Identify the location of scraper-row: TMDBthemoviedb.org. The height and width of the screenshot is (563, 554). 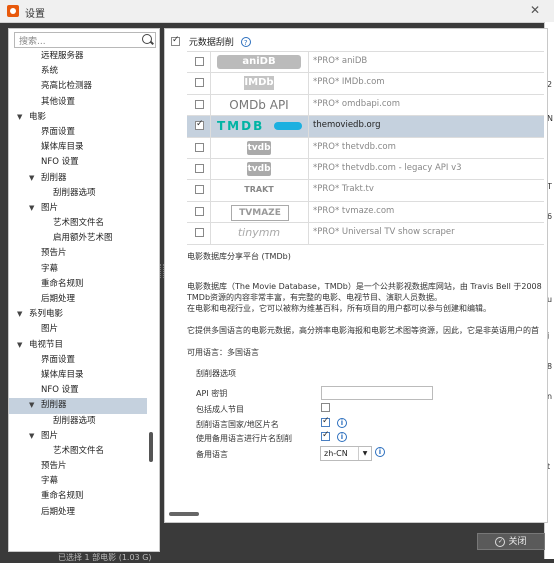
(365, 127).